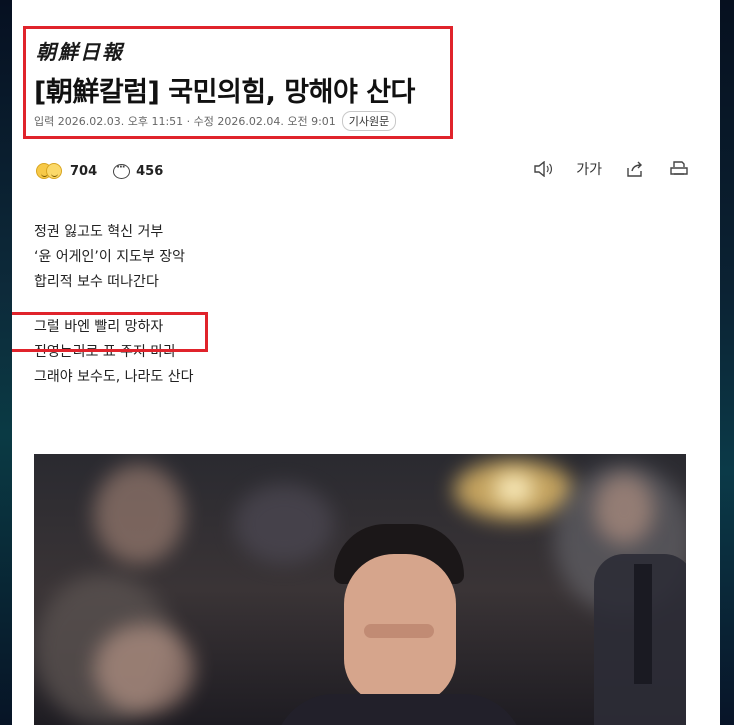 Image resolution: width=734 pixels, height=725 pixels. Describe the element at coordinates (114, 377) in the screenshot. I see `lede-line: 그래야 보수도, 나라도 산다` at that location.